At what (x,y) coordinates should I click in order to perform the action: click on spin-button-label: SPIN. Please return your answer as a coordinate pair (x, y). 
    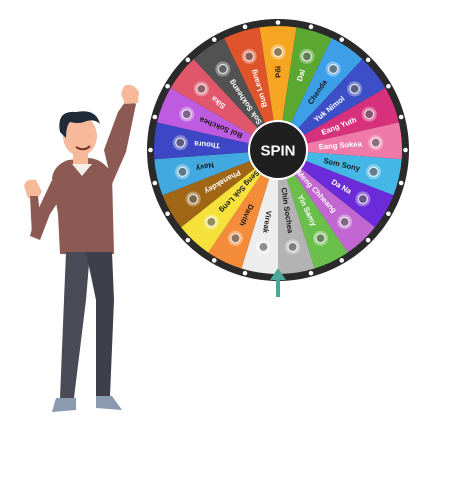
    Looking at the image, I should click on (277, 151).